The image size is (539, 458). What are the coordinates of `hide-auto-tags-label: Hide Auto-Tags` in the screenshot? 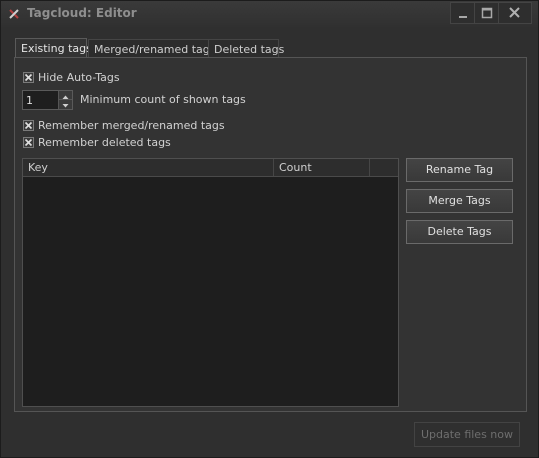 It's located at (79, 77).